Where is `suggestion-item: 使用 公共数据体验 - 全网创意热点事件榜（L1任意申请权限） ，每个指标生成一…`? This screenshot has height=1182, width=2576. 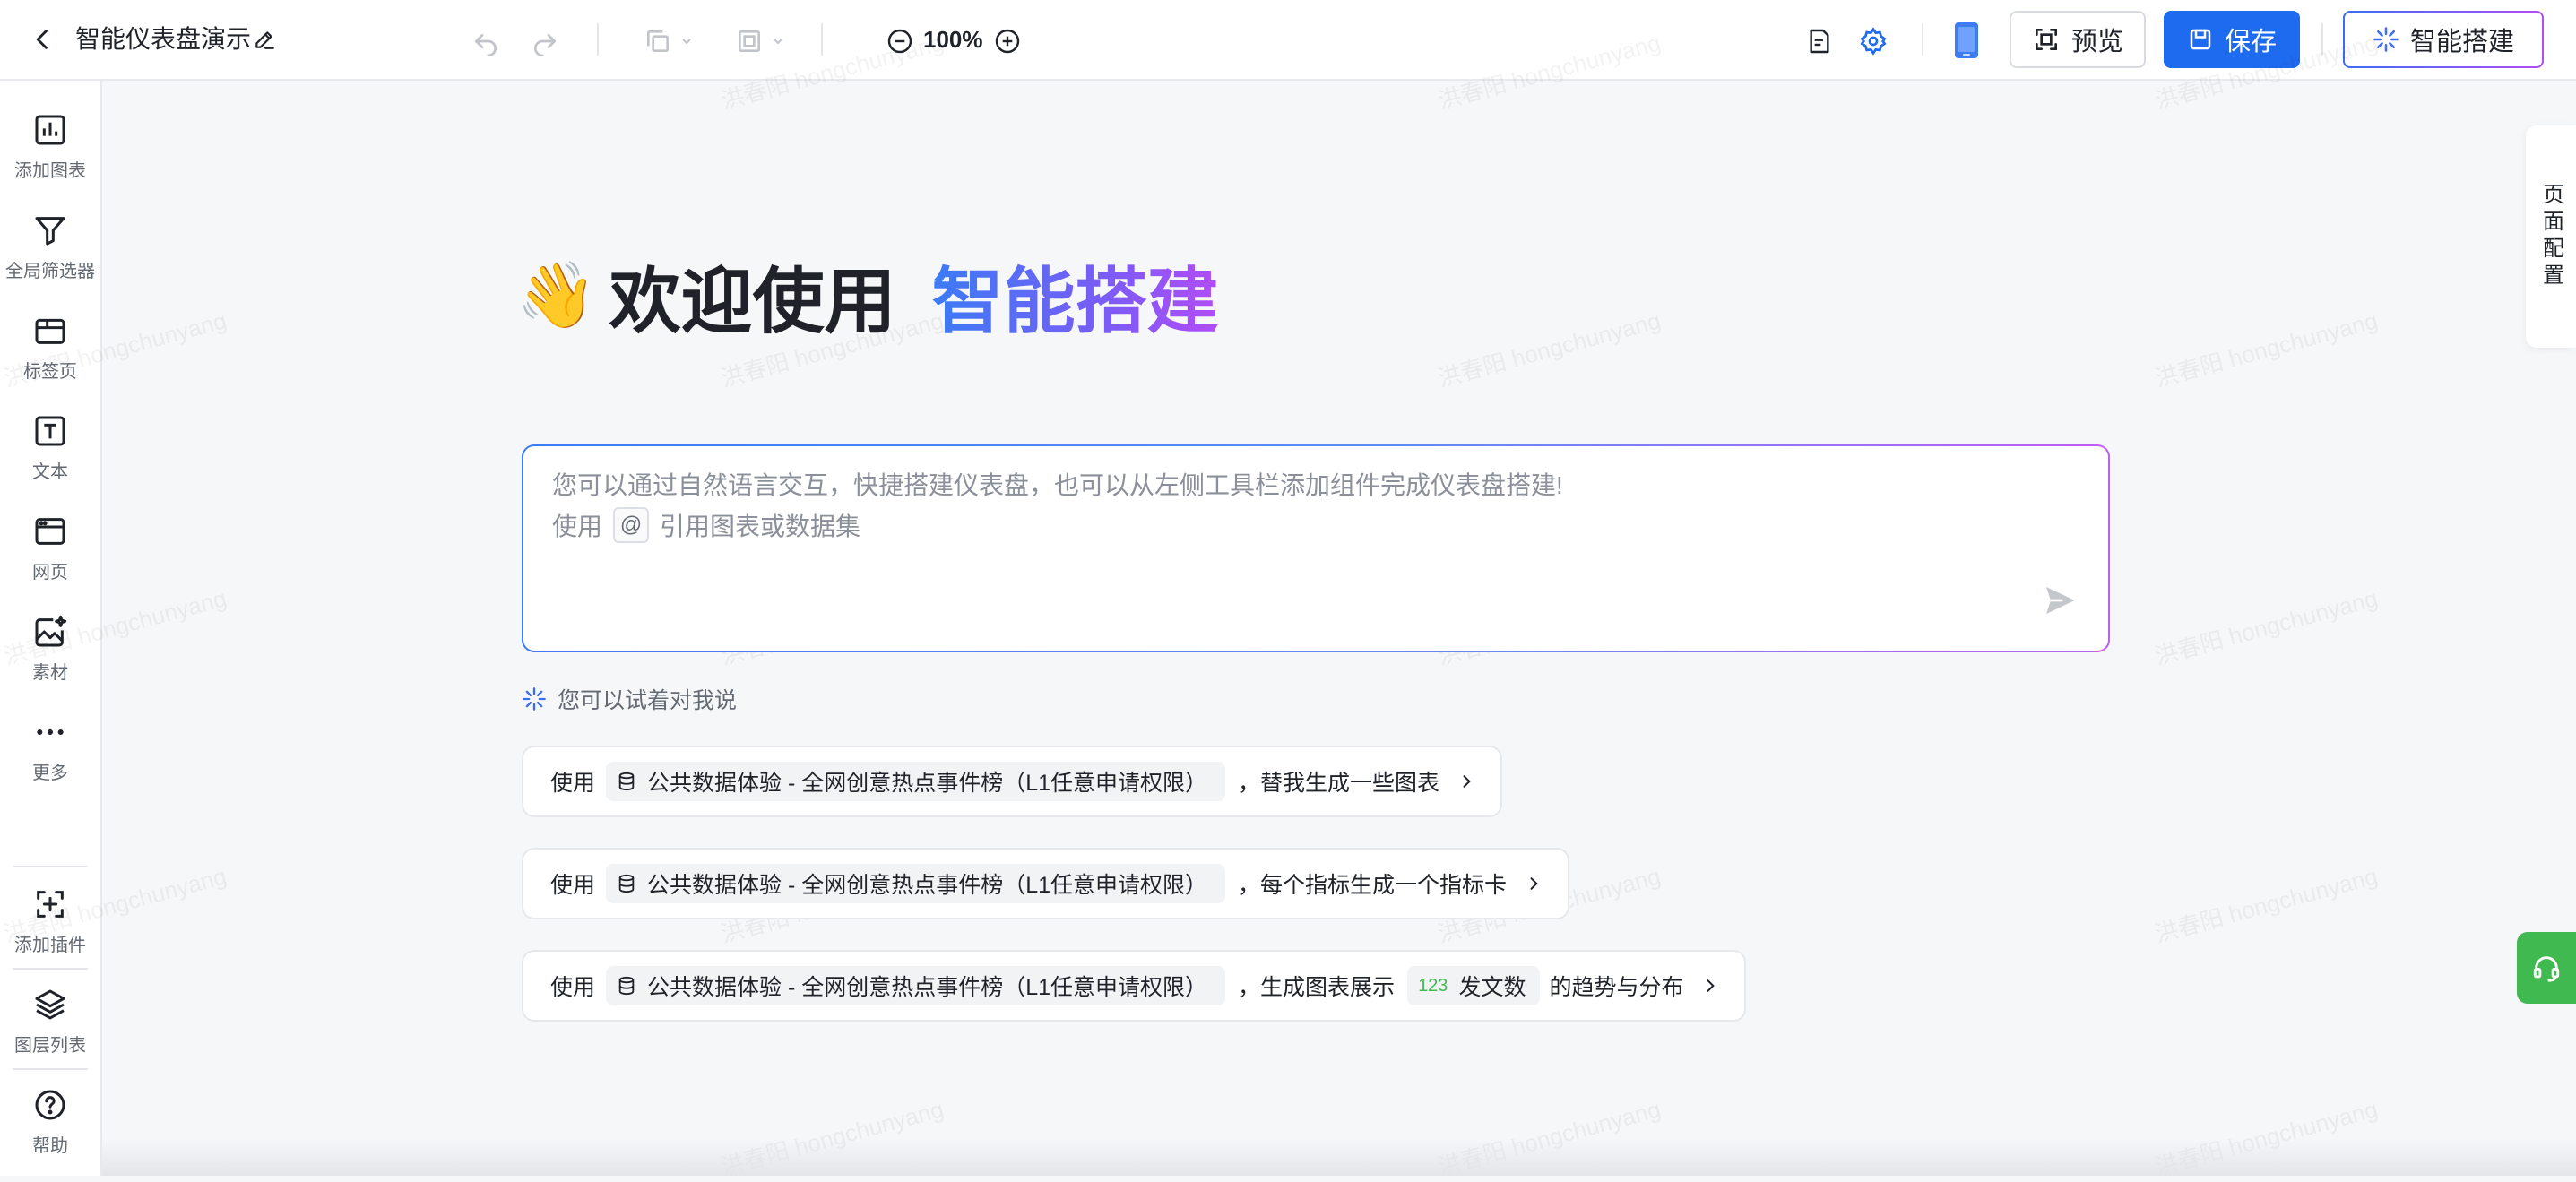 suggestion-item: 使用 公共数据体验 - 全网创意热点事件榜（L1任意申请权限） ，每个指标生成一… is located at coordinates (1046, 883).